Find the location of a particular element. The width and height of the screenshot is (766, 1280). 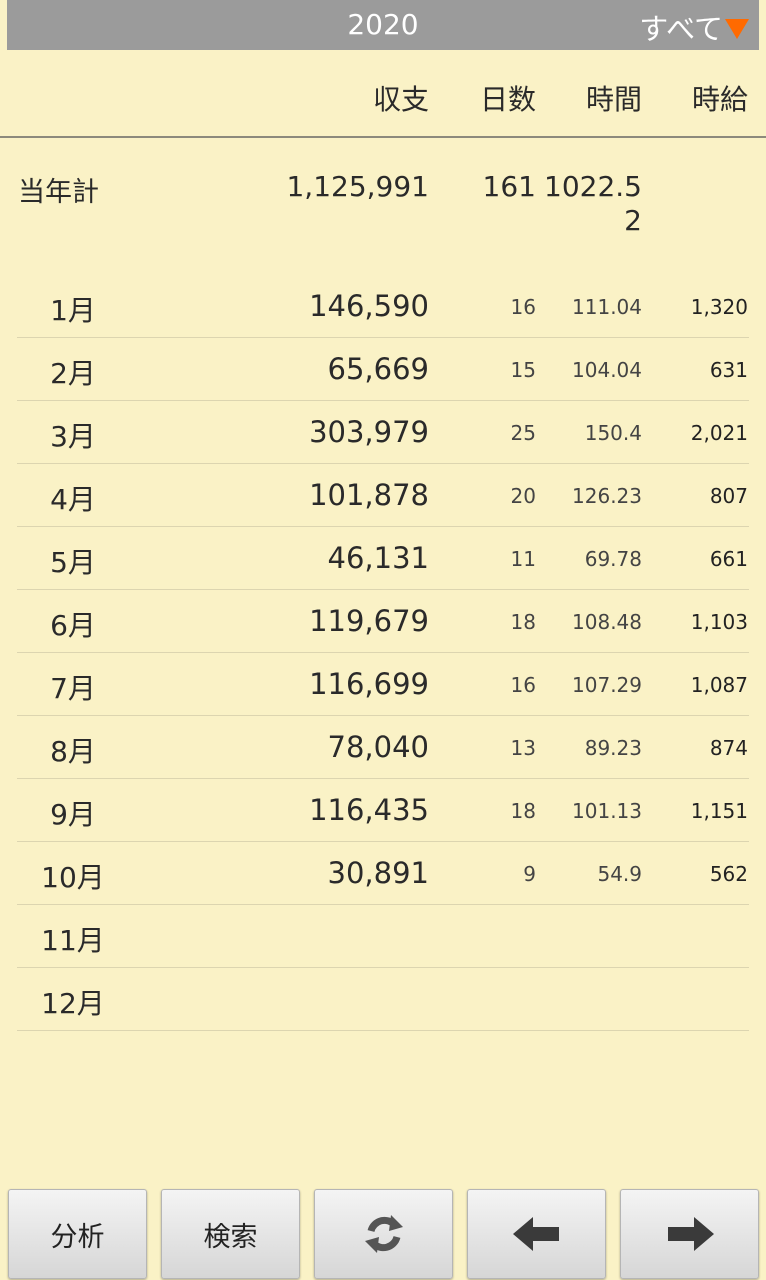

month-row: 12月 is located at coordinates (383, 999).